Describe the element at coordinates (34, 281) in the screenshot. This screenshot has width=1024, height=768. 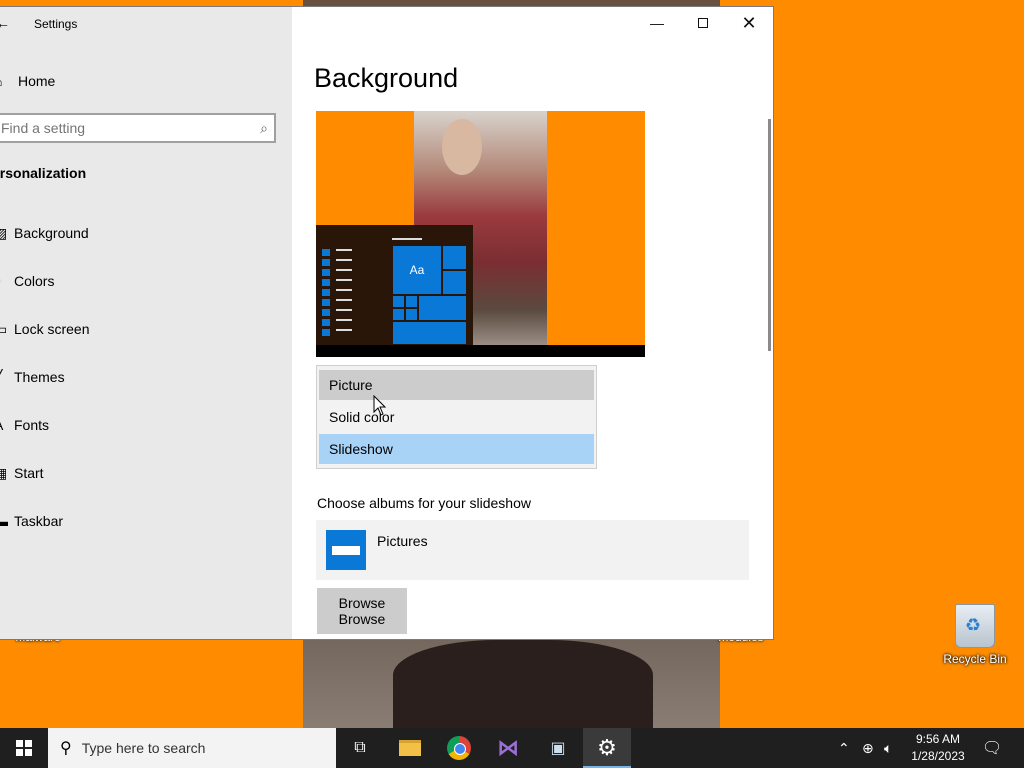
I see `sidebar-item-label: Colors` at that location.